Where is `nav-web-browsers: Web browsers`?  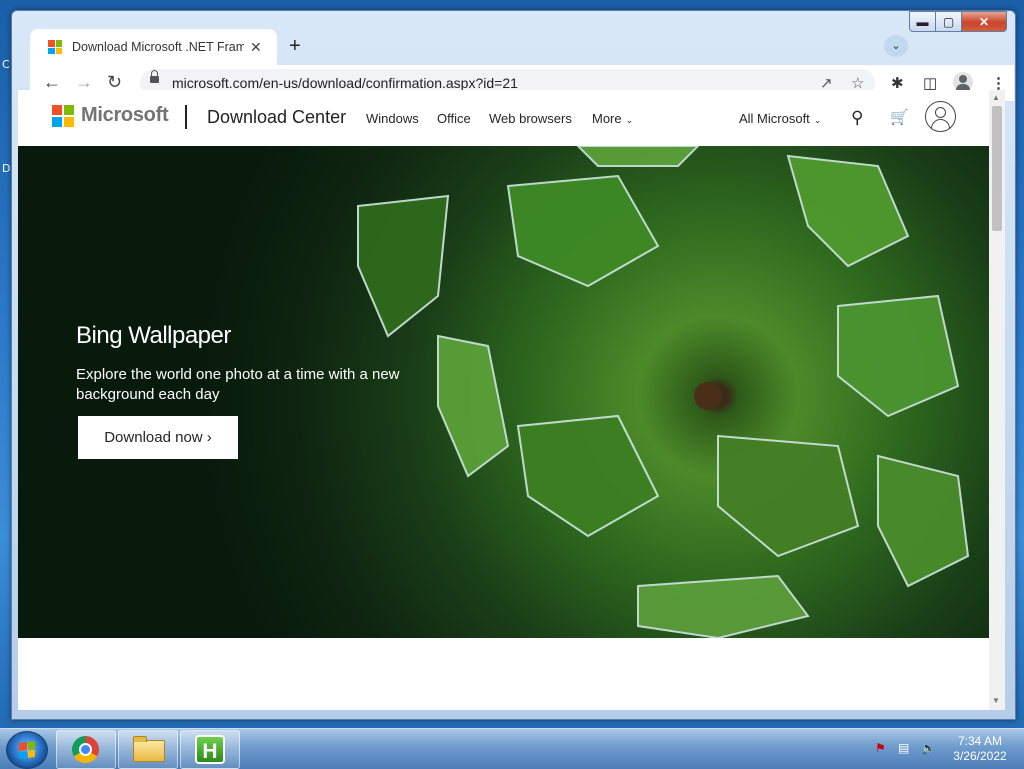
nav-web-browsers: Web browsers is located at coordinates (530, 118).